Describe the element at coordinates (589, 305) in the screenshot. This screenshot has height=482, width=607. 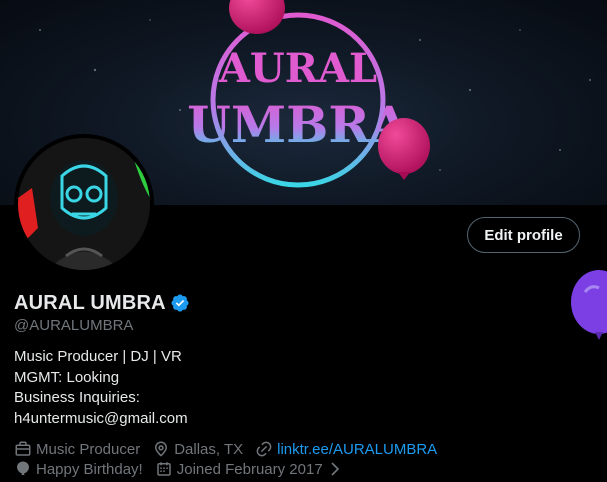
I see `purple-balloon-decoration` at that location.